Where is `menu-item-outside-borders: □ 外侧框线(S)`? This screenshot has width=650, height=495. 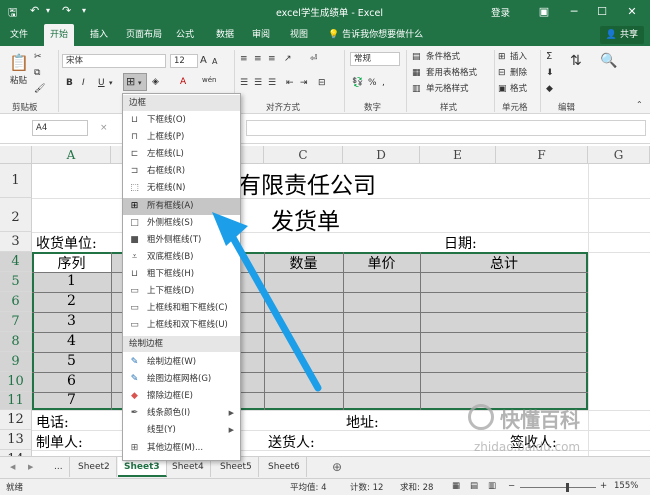 menu-item-outside-borders: □ 外侧框线(S) is located at coordinates (181, 223).